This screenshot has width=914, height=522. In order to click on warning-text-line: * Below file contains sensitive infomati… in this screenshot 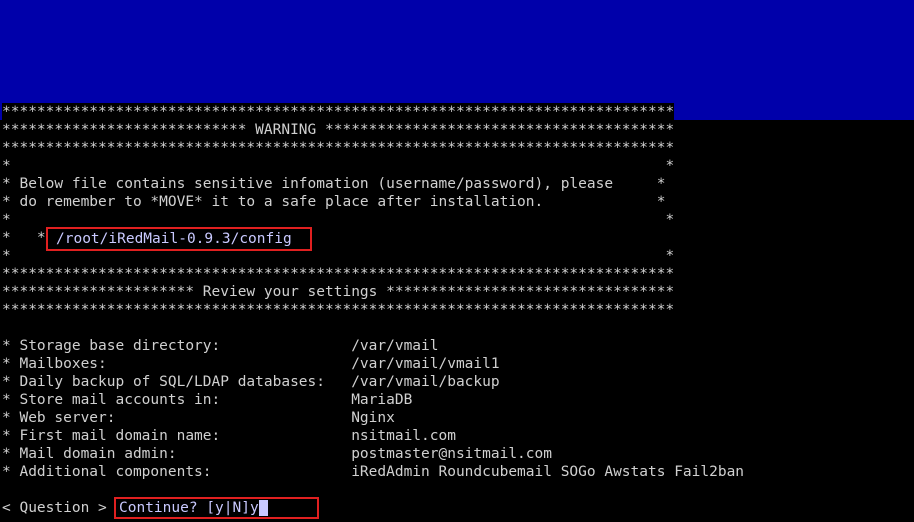, I will do `click(334, 184)`.